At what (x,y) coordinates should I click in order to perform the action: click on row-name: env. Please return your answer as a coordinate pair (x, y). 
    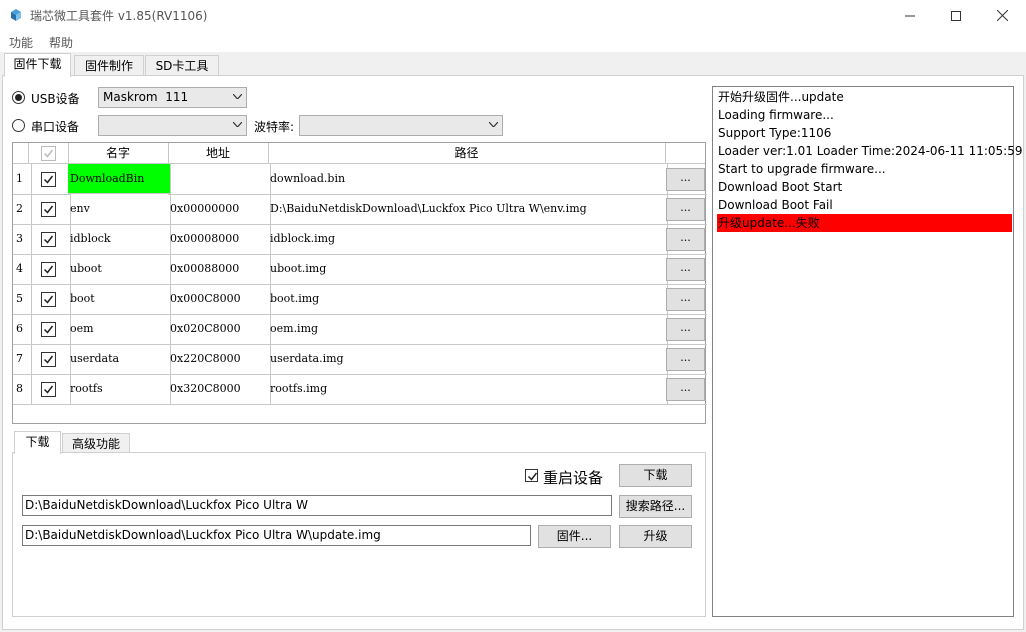
    Looking at the image, I should click on (119, 209).